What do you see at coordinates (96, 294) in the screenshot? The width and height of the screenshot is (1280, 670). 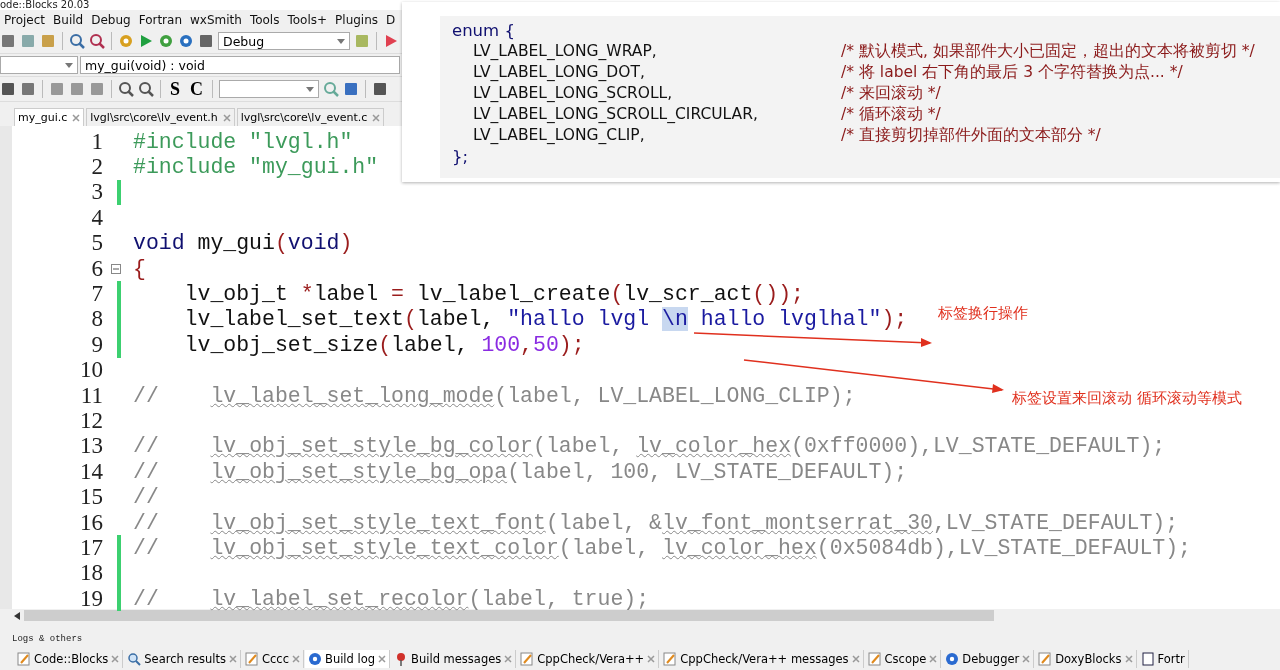 I see `line-number: 7` at bounding box center [96, 294].